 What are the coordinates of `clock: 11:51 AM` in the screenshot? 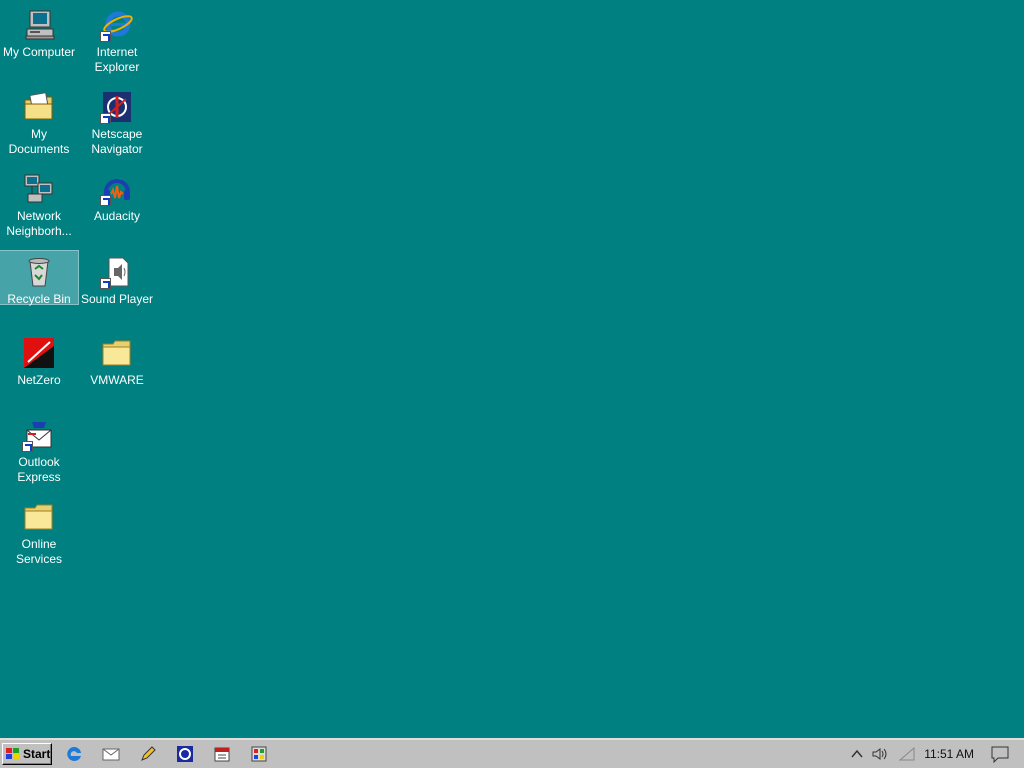 It's located at (949, 754).